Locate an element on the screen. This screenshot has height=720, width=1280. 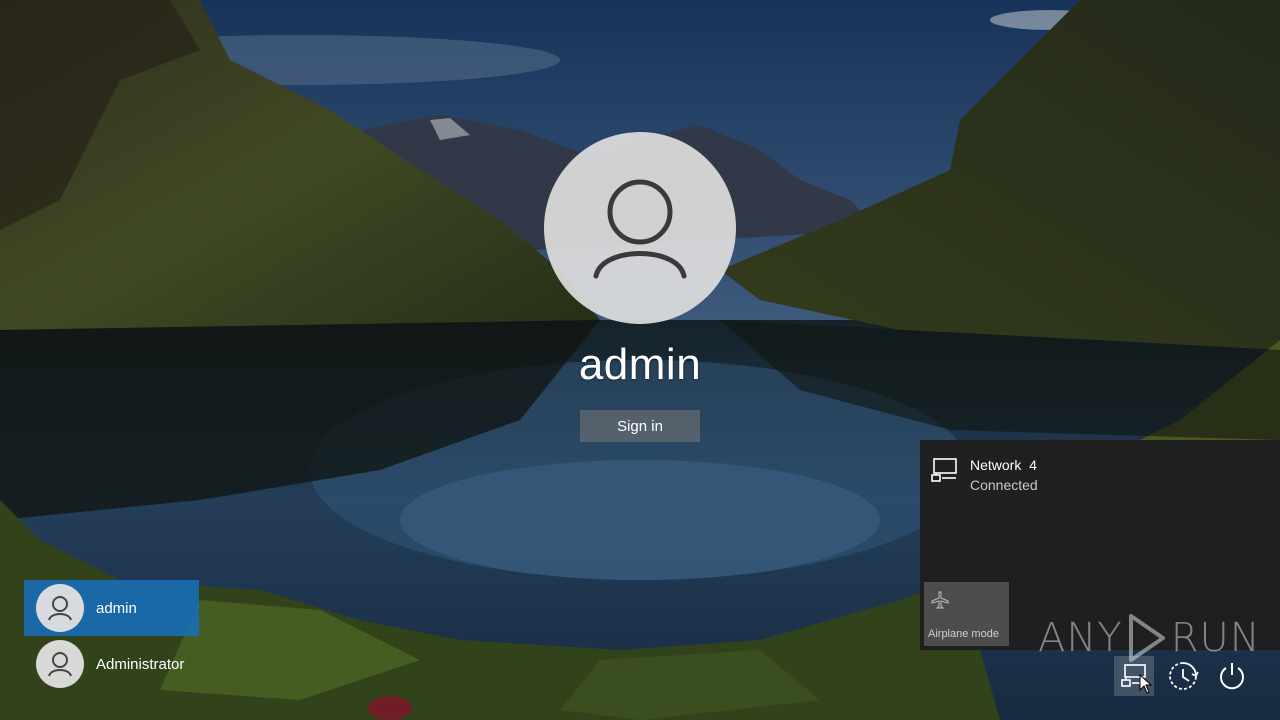
user-avatar-large is located at coordinates (640, 228).